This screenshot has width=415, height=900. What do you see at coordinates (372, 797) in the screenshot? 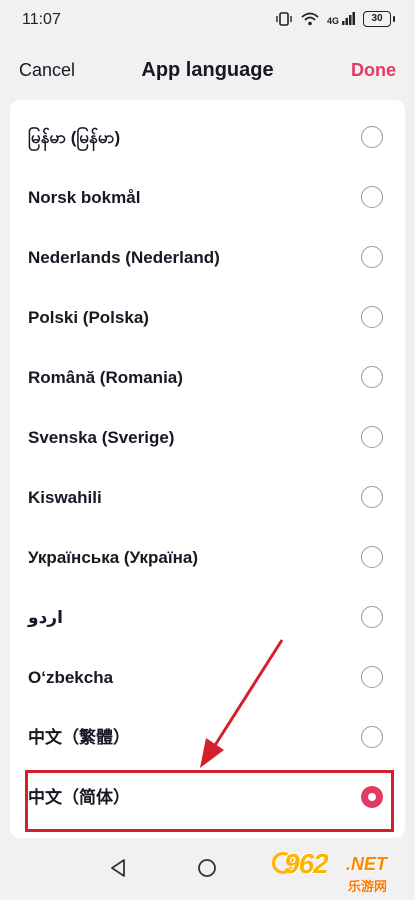
I see `radio-button-selected` at bounding box center [372, 797].